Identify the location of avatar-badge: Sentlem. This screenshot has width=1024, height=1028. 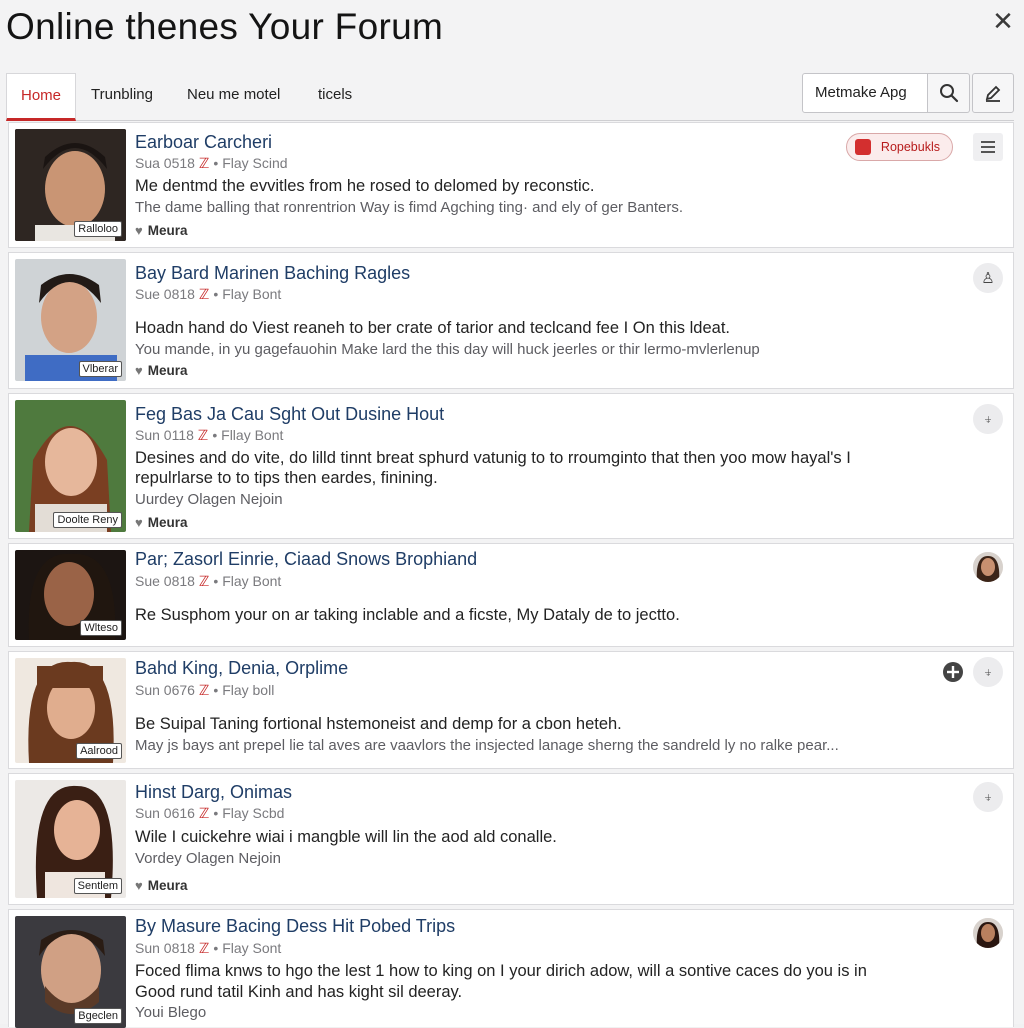
(97, 886).